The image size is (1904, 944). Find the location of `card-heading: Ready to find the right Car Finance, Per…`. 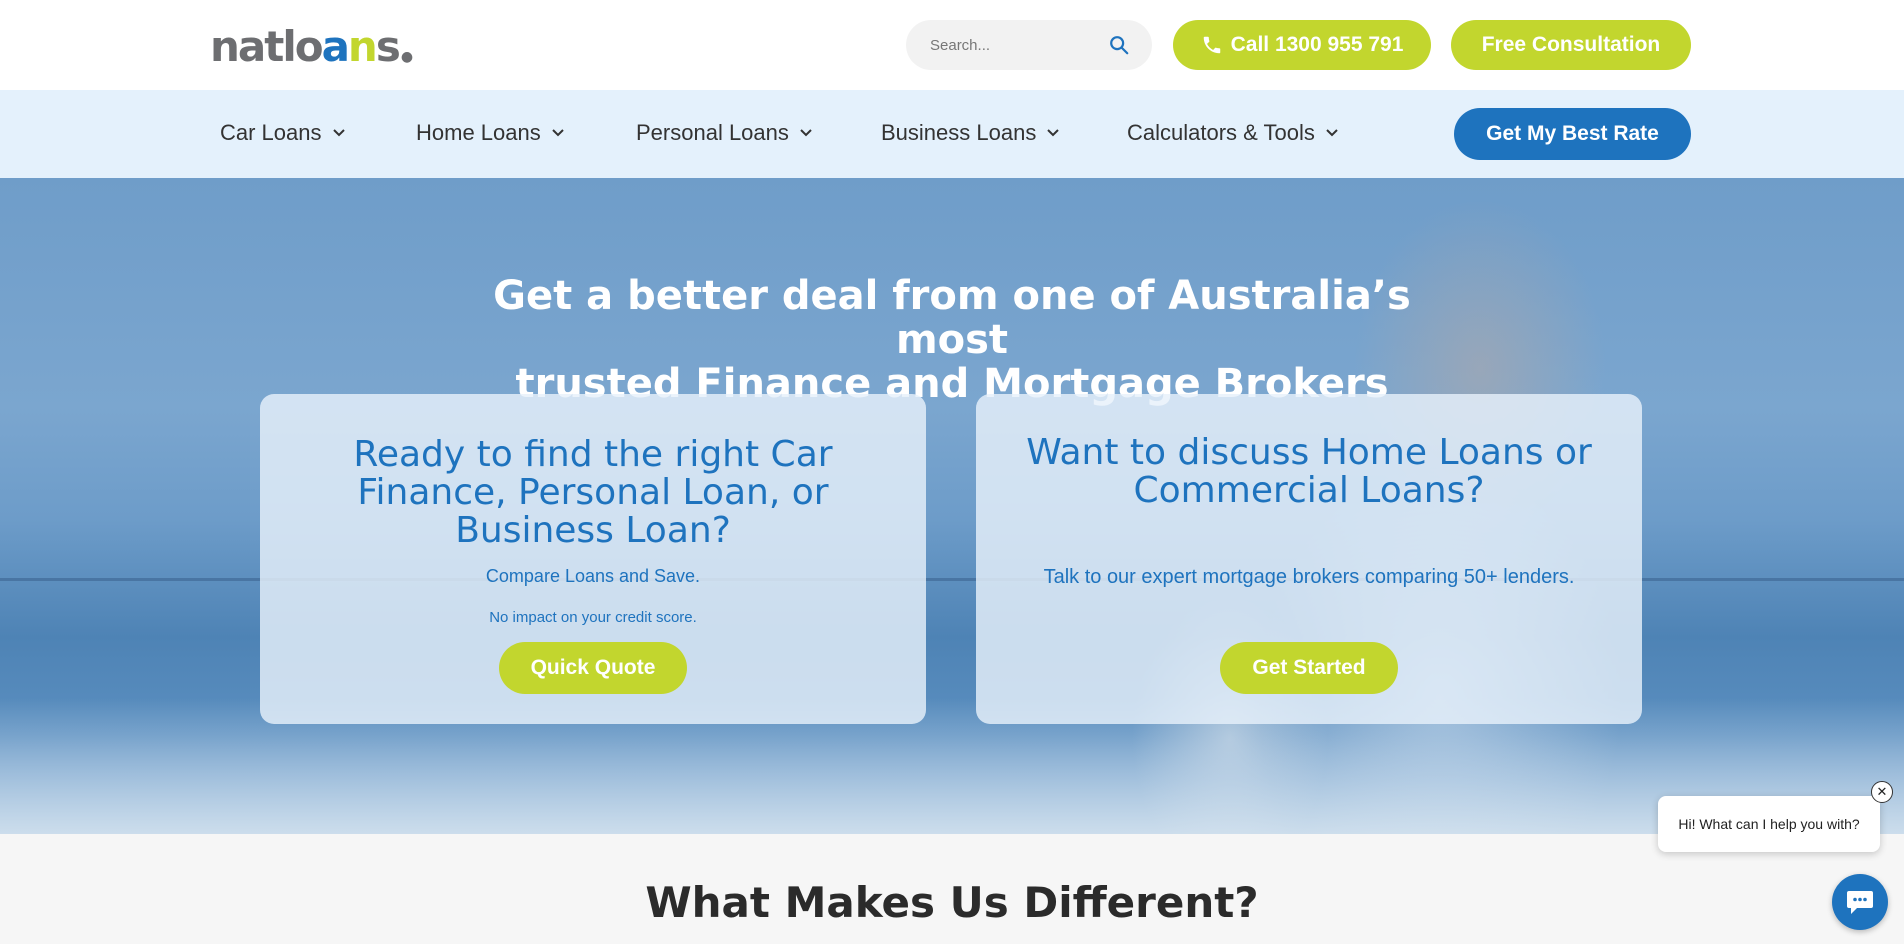

card-heading: Ready to find the right Car Finance, Per… is located at coordinates (593, 492).